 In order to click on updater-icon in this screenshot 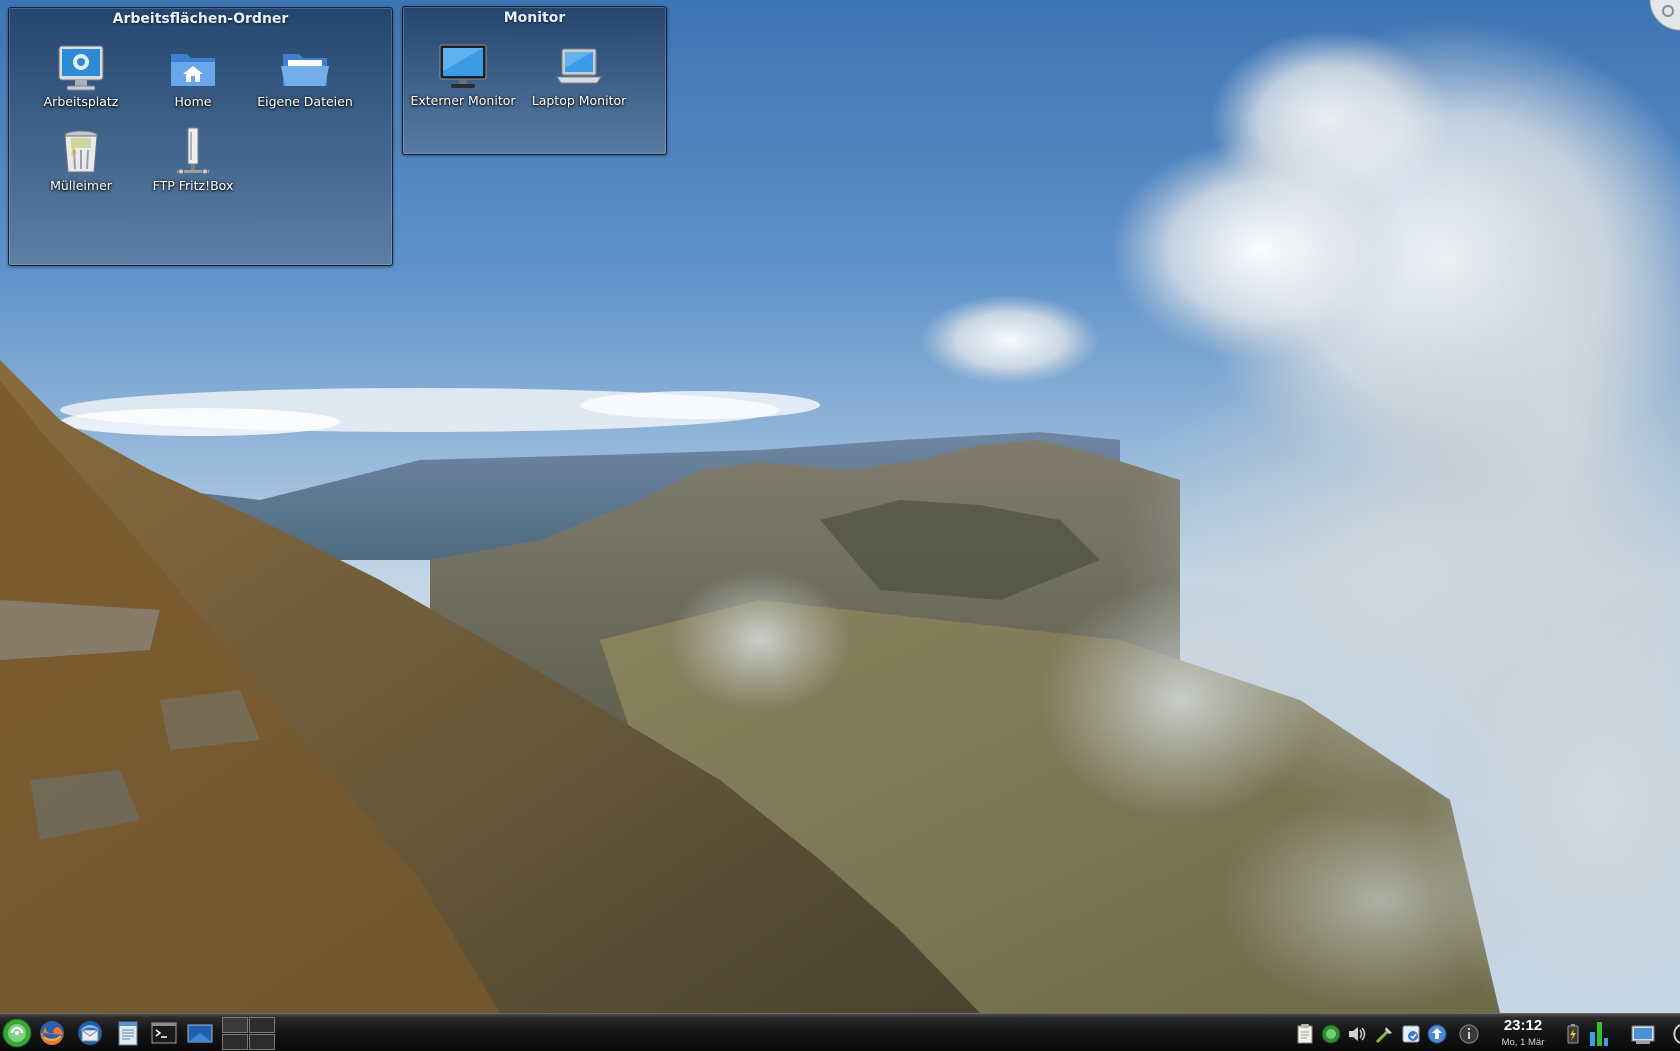, I will do `click(1331, 1034)`.